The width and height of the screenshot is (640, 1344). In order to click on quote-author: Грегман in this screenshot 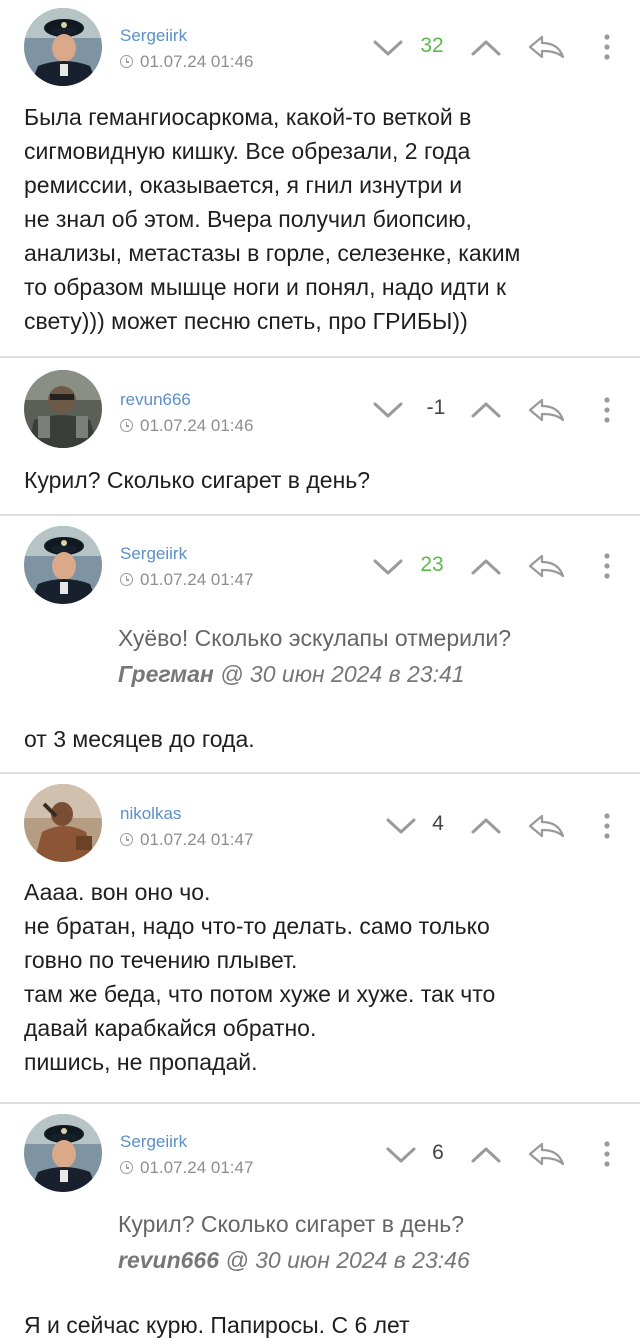, I will do `click(166, 674)`.